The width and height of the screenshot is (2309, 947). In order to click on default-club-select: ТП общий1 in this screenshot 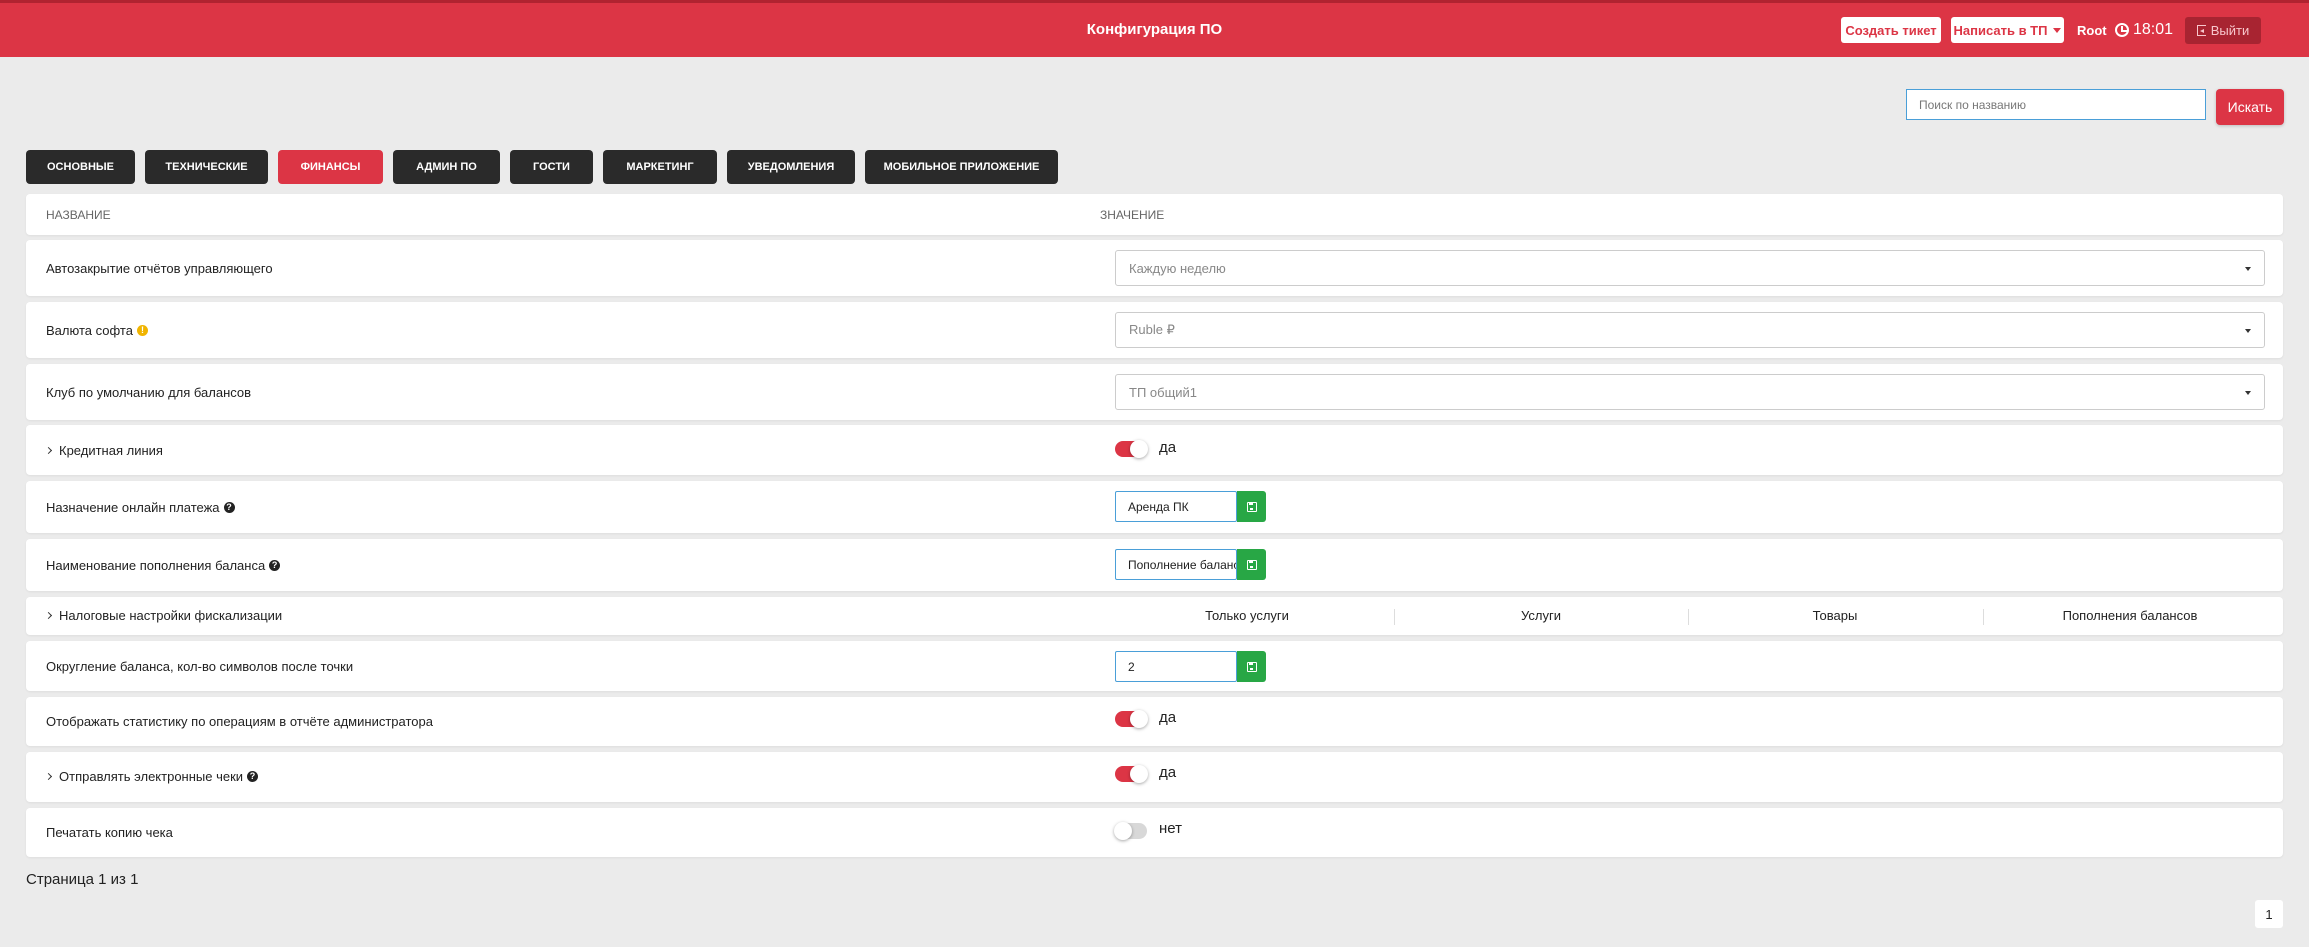, I will do `click(1690, 392)`.